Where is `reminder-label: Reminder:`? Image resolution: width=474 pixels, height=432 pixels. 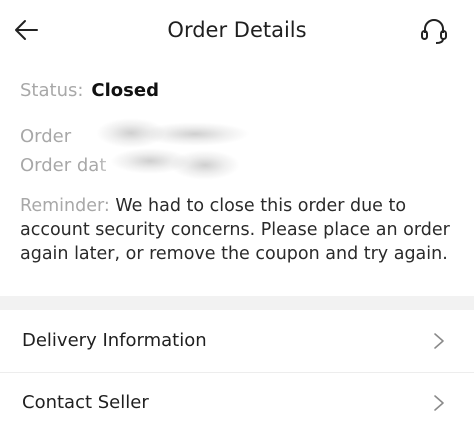 reminder-label: Reminder: is located at coordinates (65, 206).